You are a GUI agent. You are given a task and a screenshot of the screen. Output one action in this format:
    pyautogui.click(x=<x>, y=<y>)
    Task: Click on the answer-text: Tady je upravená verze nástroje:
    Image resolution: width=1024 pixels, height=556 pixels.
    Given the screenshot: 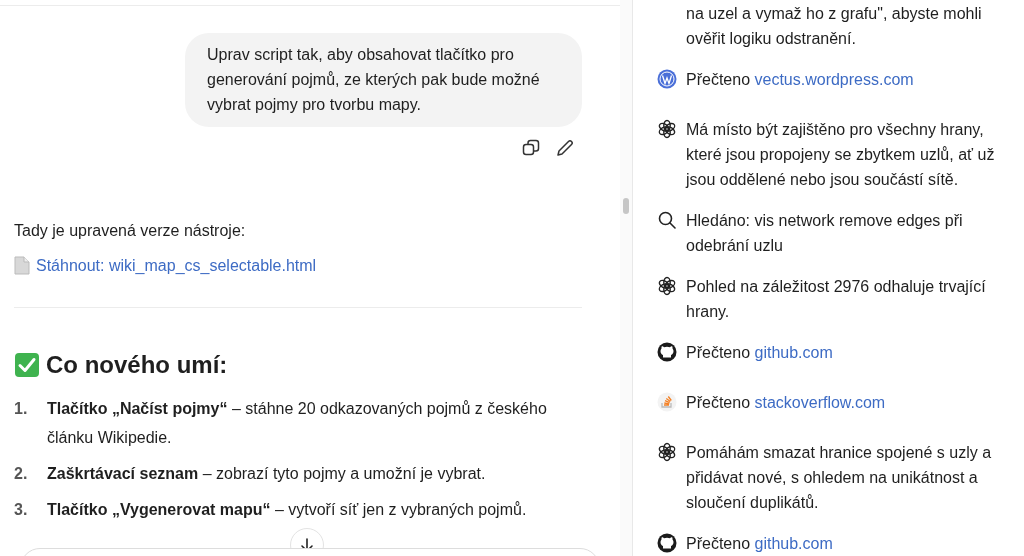 What is the action you would take?
    pyautogui.click(x=130, y=231)
    